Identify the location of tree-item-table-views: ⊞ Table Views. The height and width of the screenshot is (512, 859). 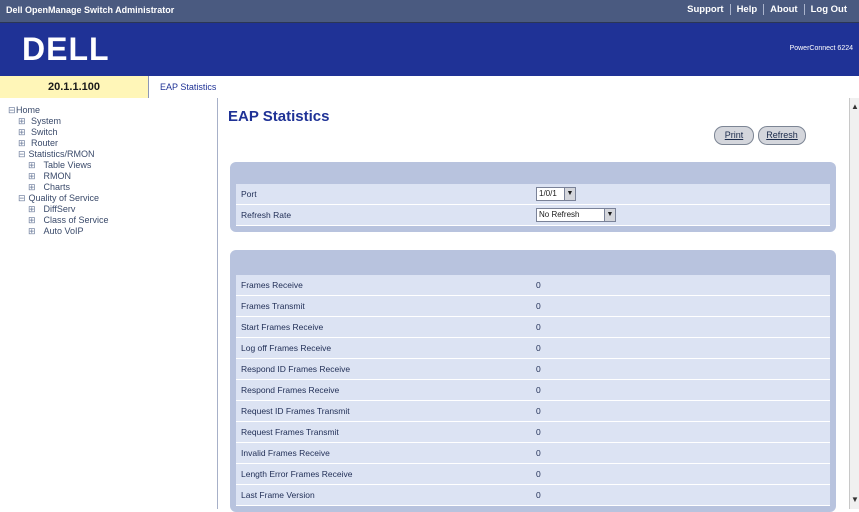
(59, 165).